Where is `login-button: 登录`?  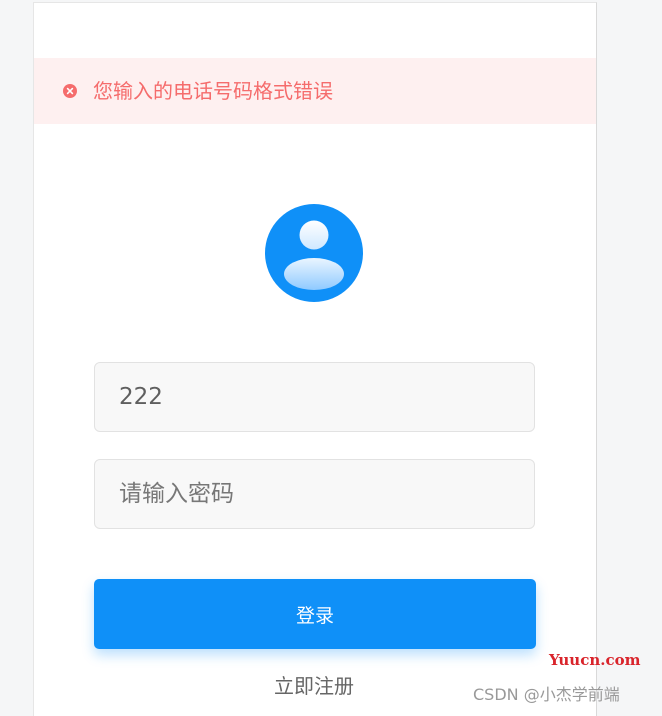 login-button: 登录 is located at coordinates (315, 614).